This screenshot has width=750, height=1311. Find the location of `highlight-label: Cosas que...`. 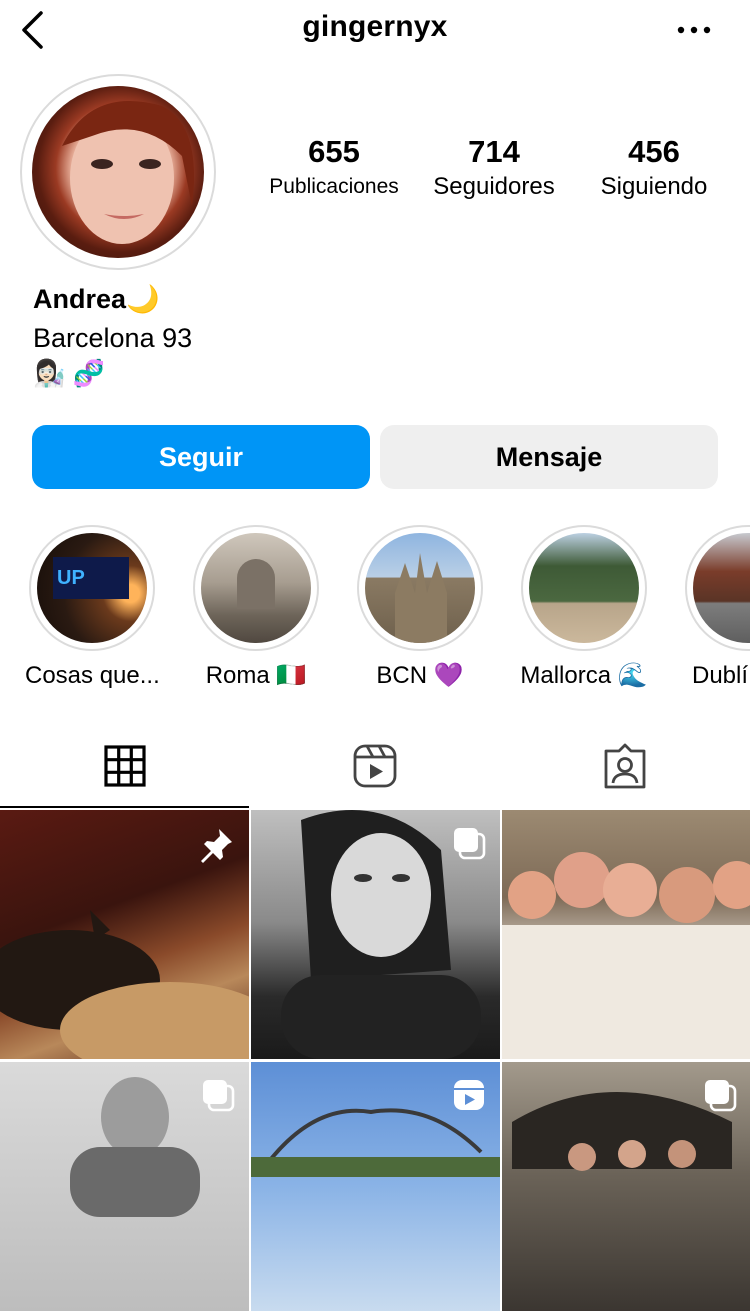

highlight-label: Cosas que... is located at coordinates (92, 675).